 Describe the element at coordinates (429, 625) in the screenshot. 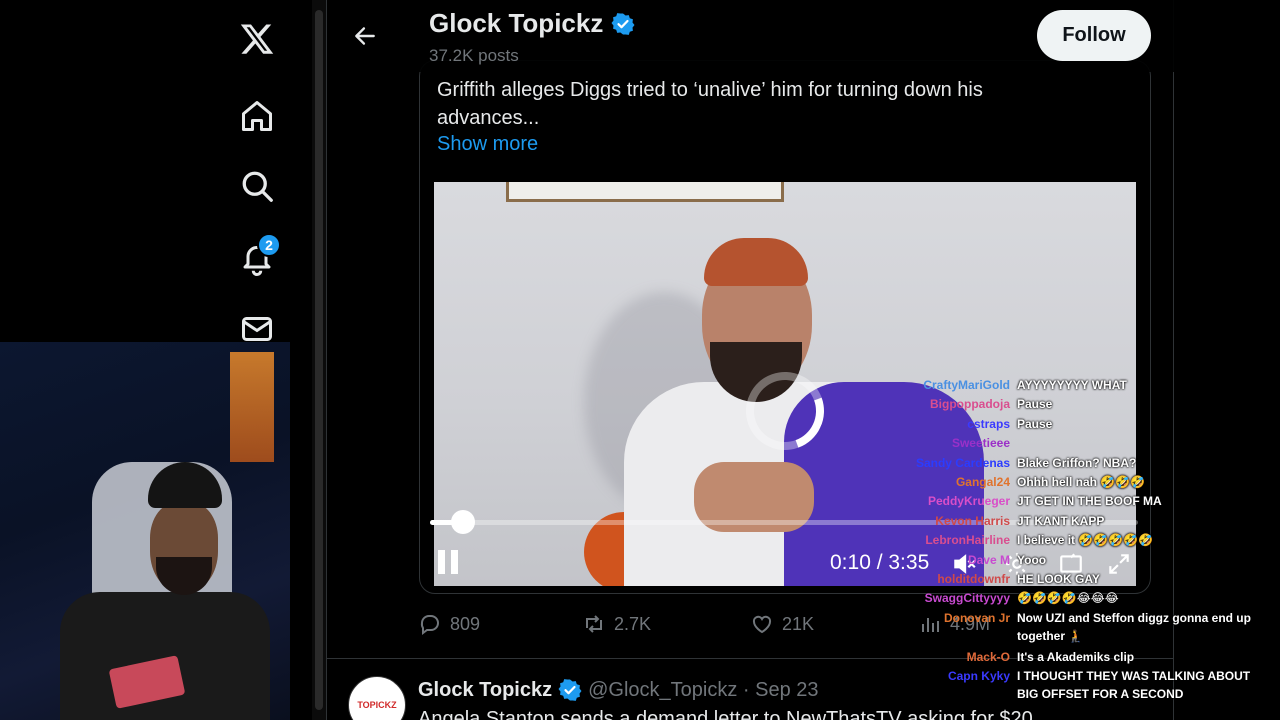

I see `reply-icon` at that location.